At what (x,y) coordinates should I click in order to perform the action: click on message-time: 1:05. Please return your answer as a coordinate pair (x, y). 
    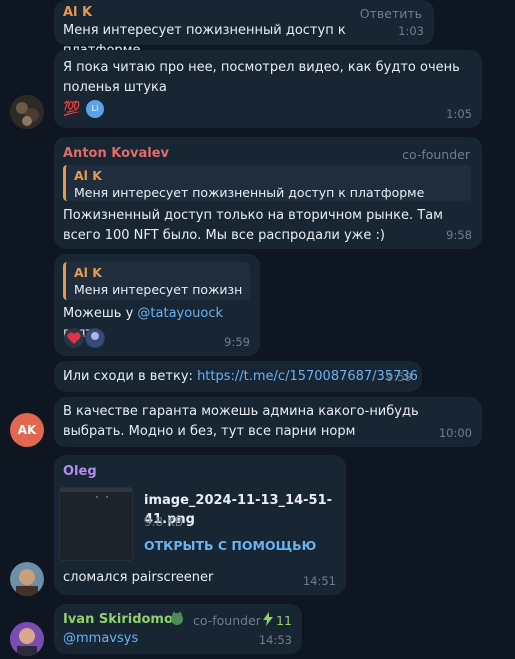
    Looking at the image, I should click on (459, 114).